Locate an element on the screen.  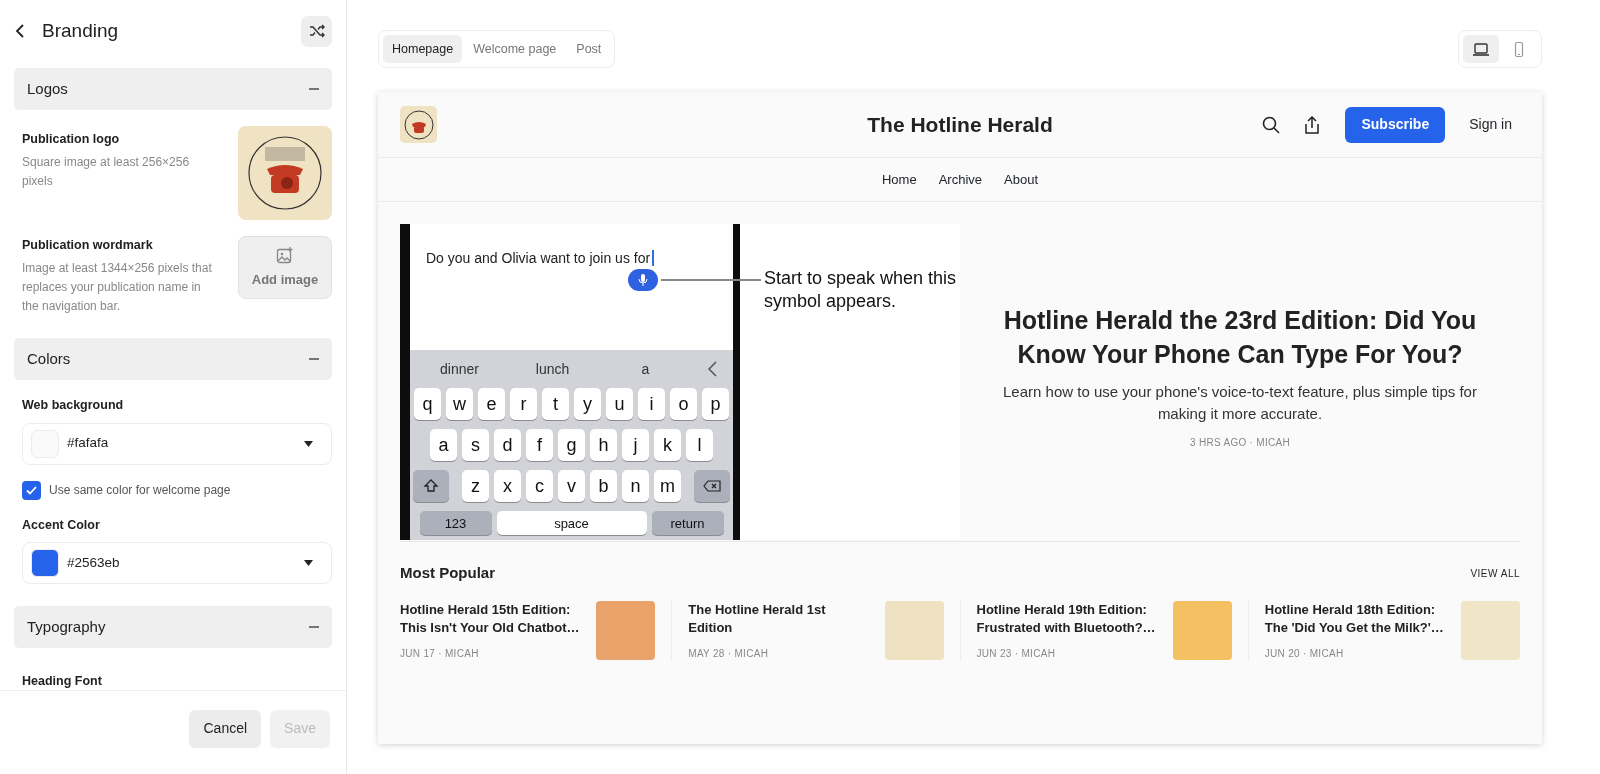
post-meta: MAY 28 · MICAH is located at coordinates (729, 653).